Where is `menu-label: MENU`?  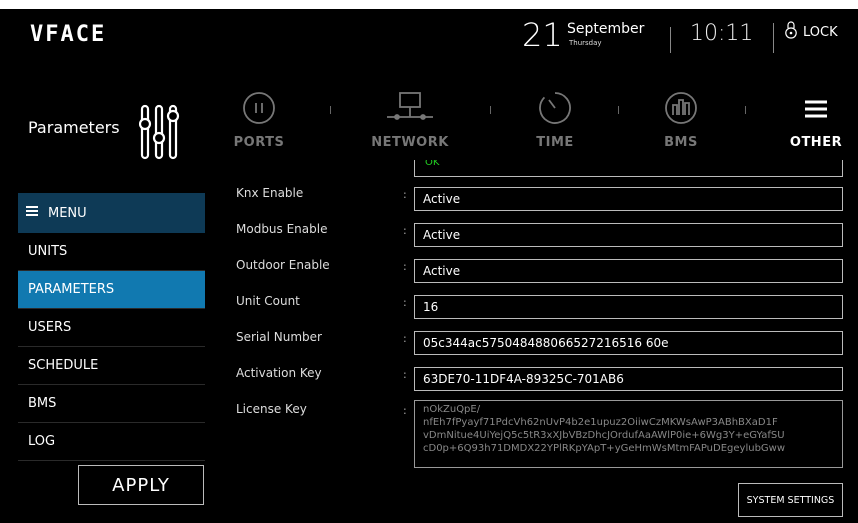
menu-label: MENU is located at coordinates (67, 213).